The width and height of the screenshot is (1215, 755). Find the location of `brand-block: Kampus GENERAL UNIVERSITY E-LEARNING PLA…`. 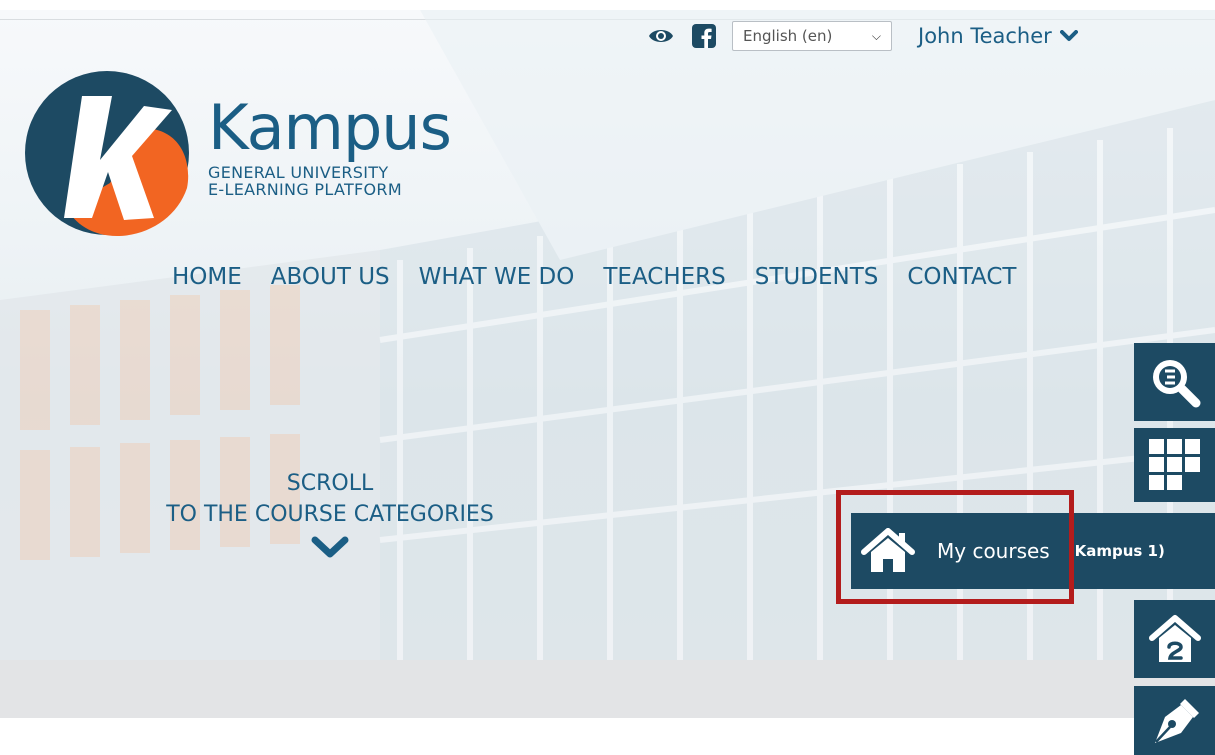

brand-block: Kampus GENERAL UNIVERSITY E-LEARNING PLA… is located at coordinates (330, 145).